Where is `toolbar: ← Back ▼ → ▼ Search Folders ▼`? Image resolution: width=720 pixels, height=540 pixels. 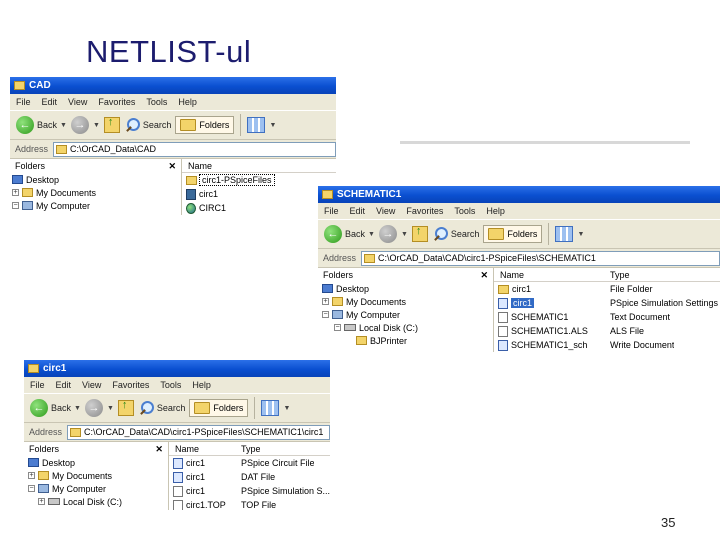 toolbar: ← Back ▼ → ▼ Search Folders ▼ is located at coordinates (519, 234).